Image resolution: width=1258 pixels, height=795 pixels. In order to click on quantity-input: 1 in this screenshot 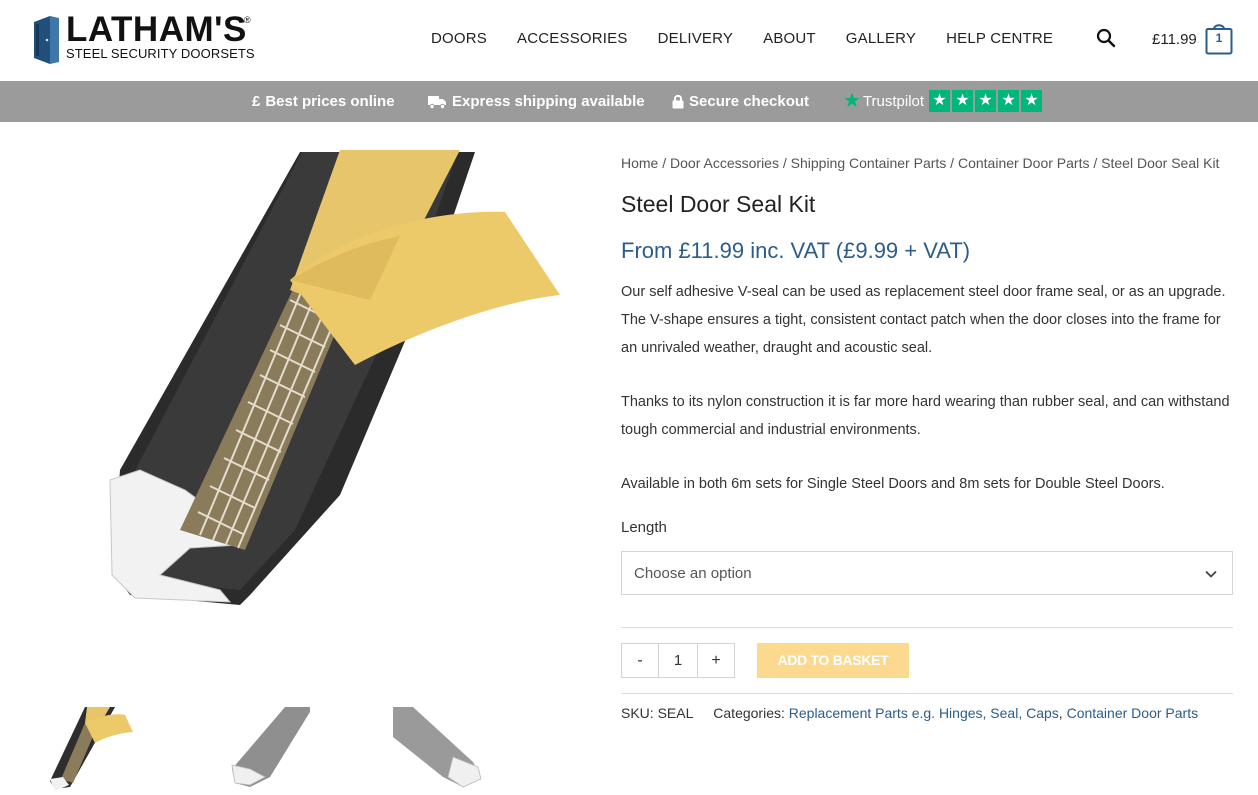, I will do `click(678, 660)`.